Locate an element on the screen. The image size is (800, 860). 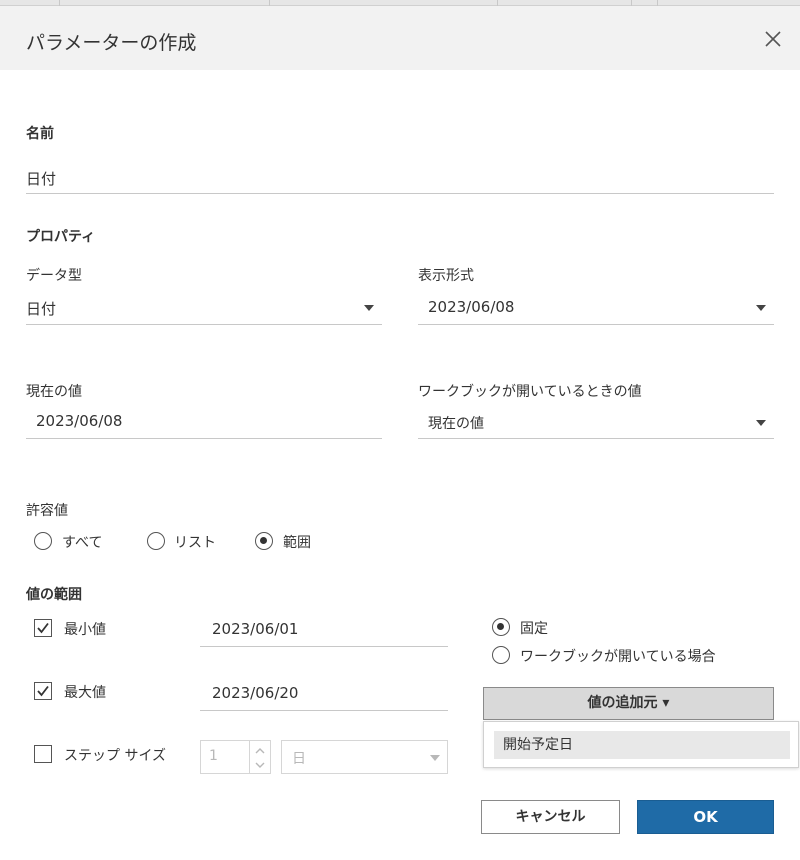
radio-list: リスト is located at coordinates (192, 542).